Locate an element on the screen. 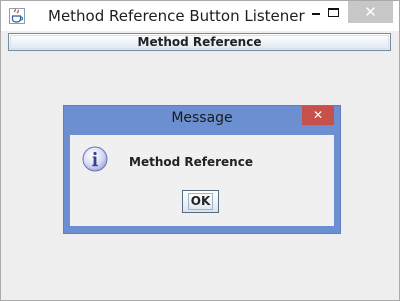  close-button: ✕ is located at coordinates (370, 12).